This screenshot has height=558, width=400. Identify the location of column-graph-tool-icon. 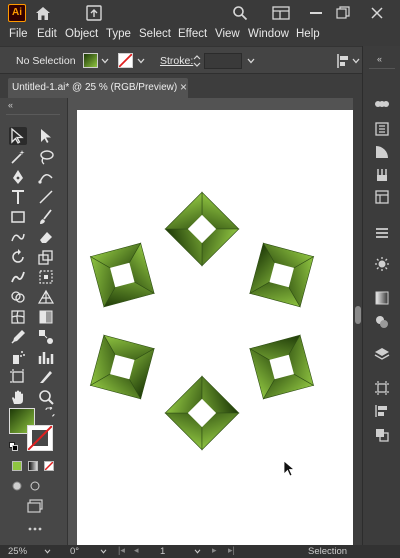
(46, 357).